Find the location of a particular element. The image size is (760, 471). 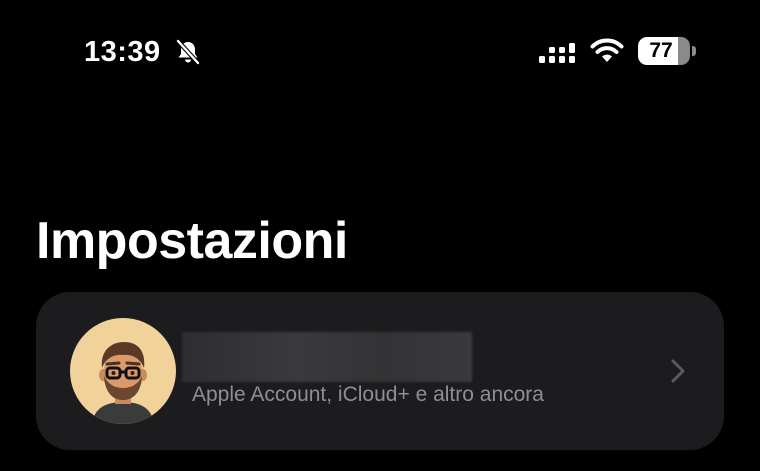

account-name-redacted is located at coordinates (327, 357).